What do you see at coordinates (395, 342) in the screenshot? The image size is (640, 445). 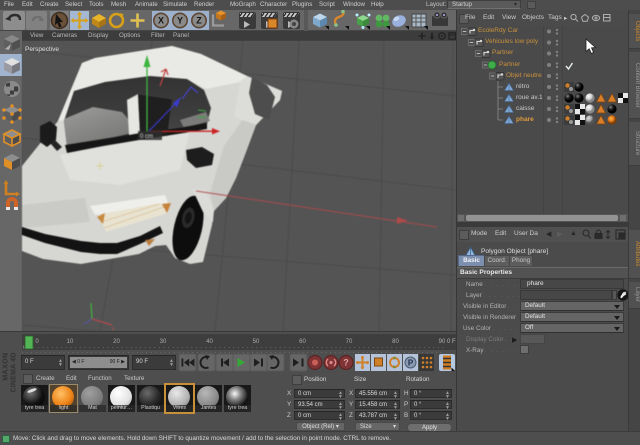 I see `svg-text: 80` at bounding box center [395, 342].